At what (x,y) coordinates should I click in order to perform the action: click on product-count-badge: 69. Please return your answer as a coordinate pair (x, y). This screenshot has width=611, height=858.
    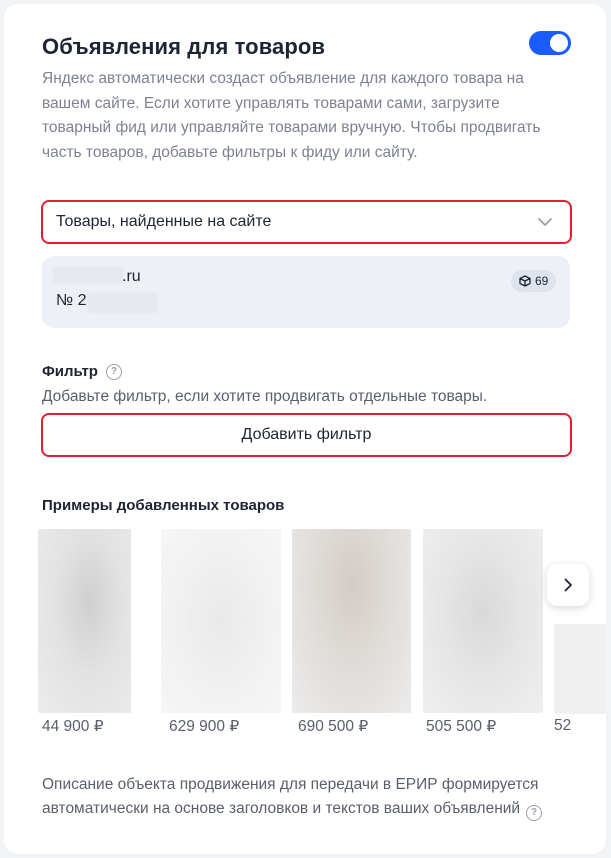
    Looking at the image, I should click on (534, 281).